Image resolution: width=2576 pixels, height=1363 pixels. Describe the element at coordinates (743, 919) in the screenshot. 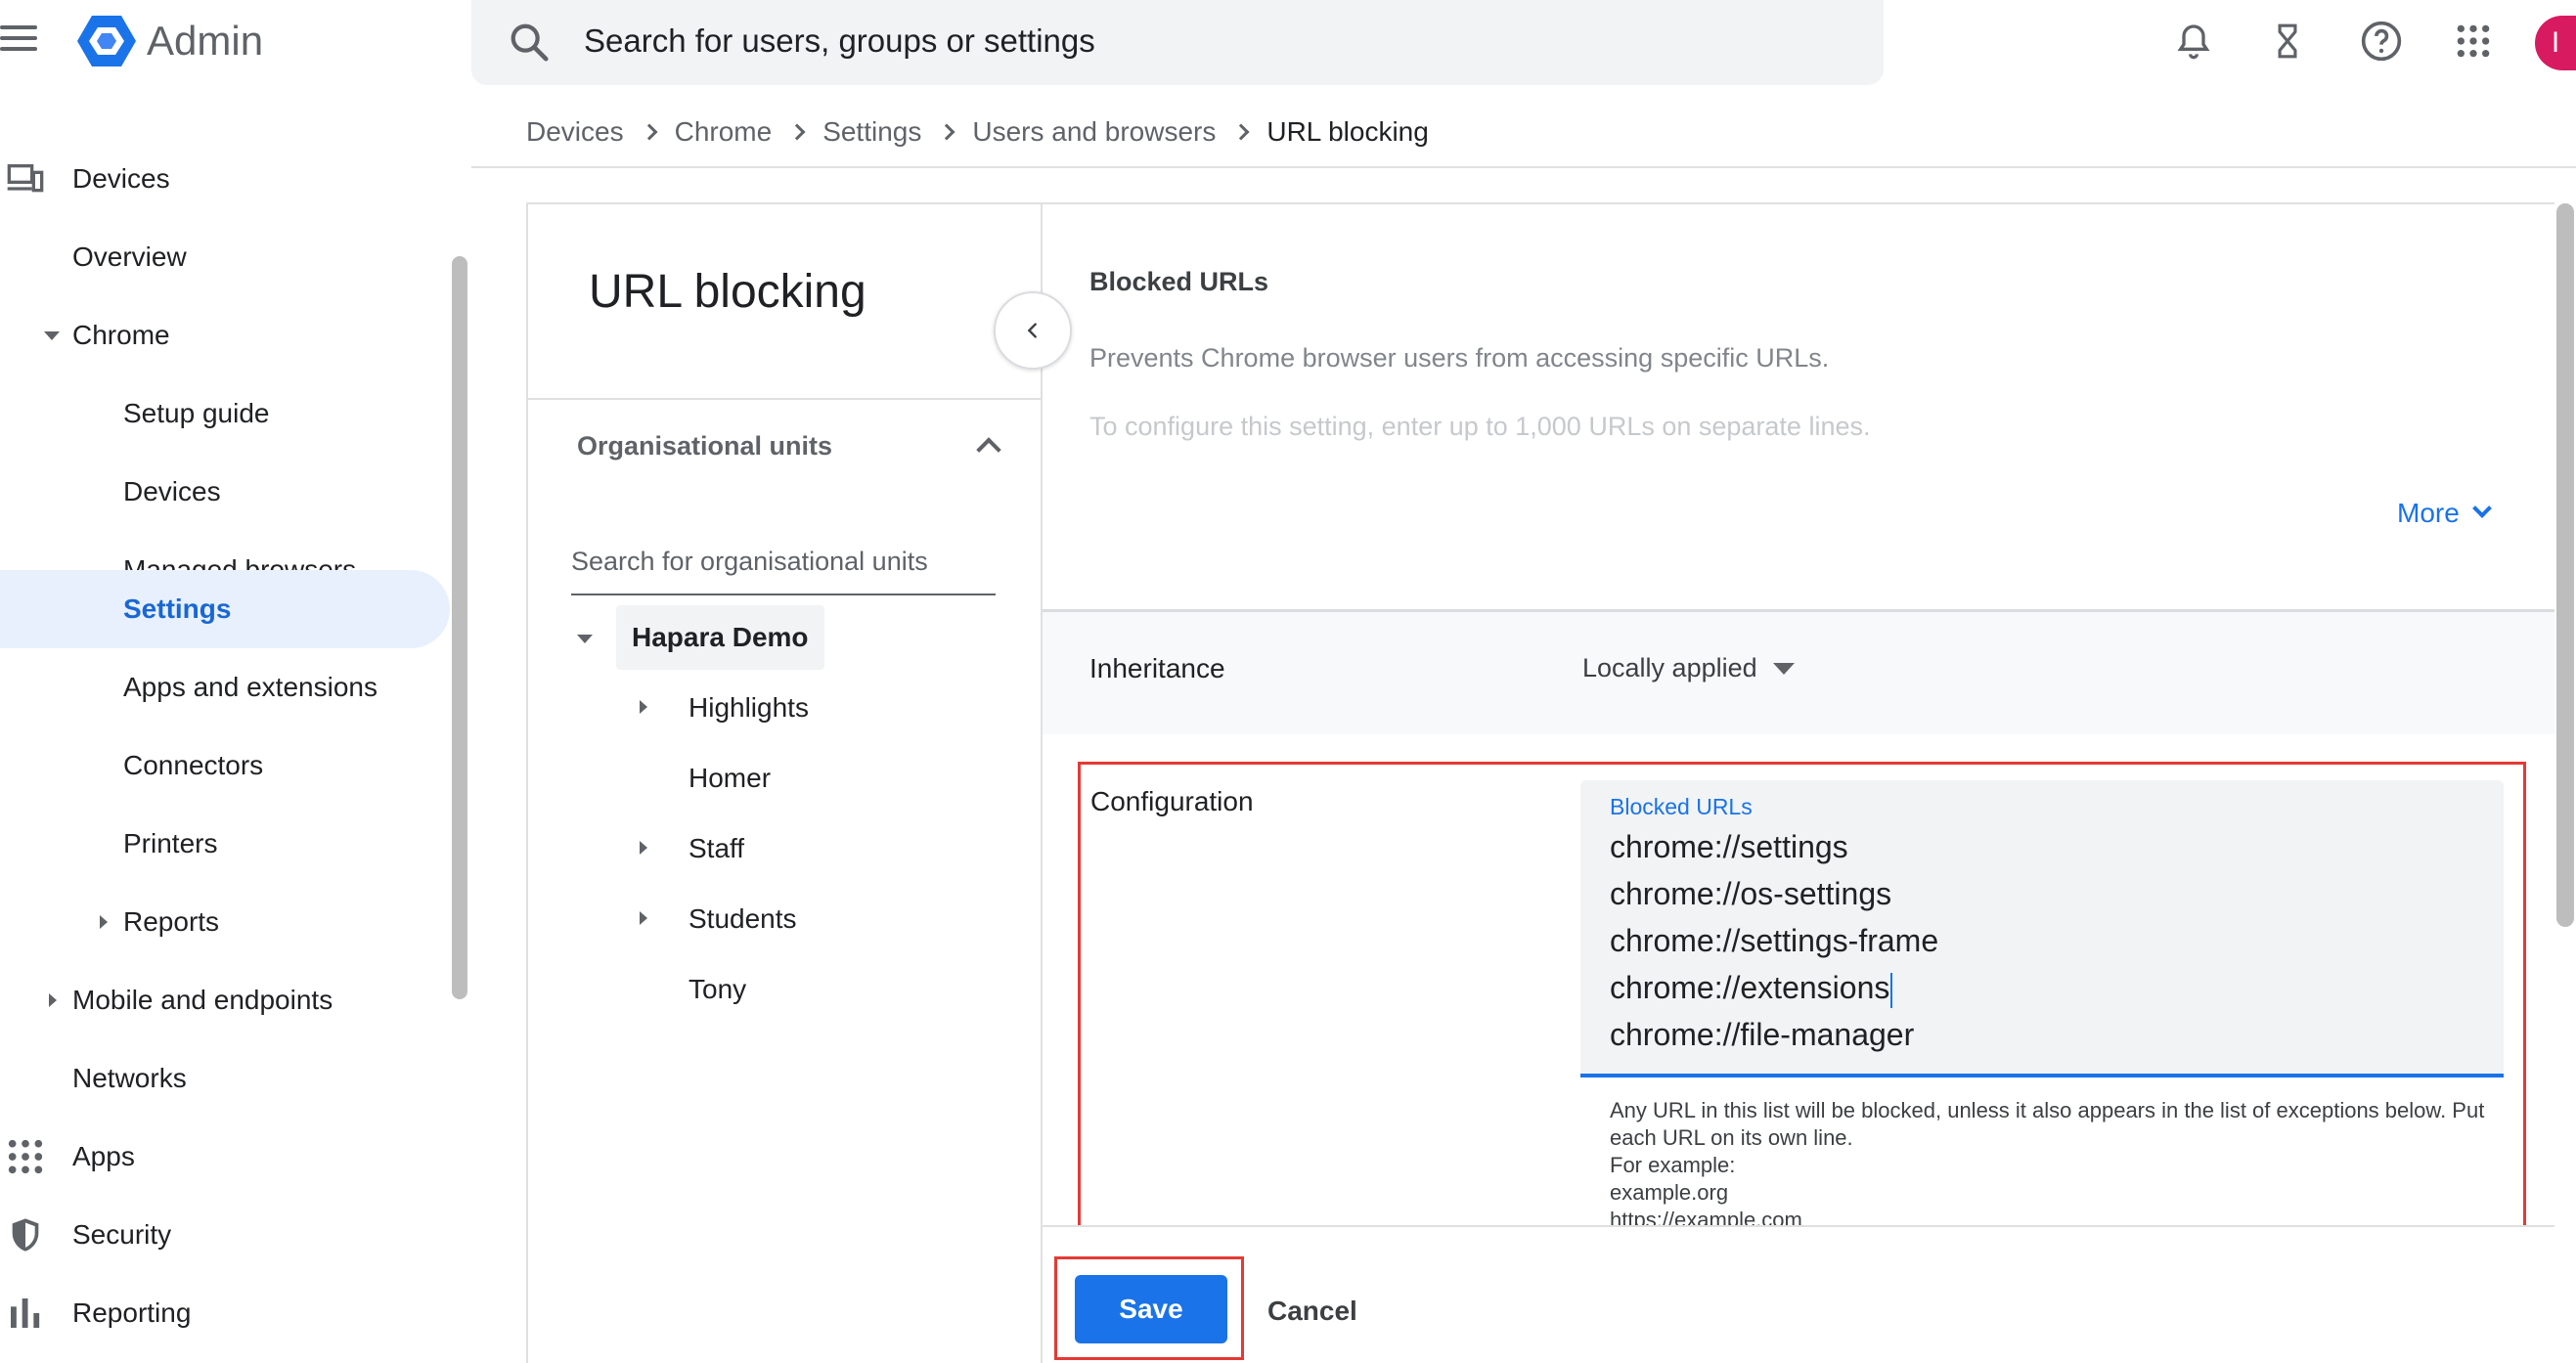

I see `org-unit-item: Students` at that location.